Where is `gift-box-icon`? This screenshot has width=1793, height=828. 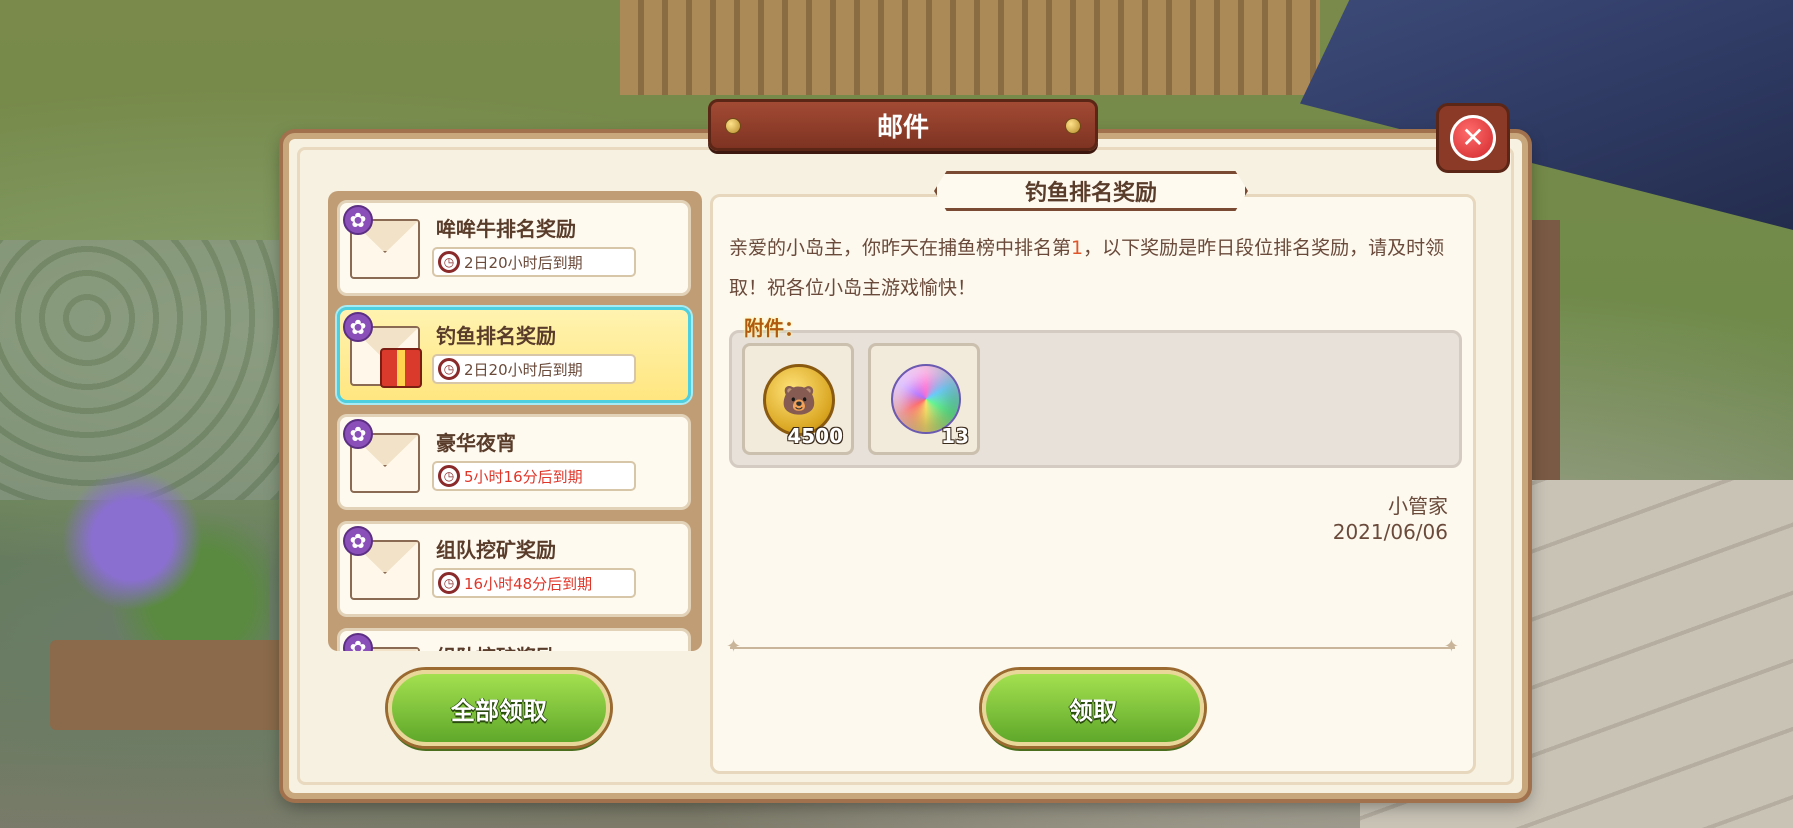 gift-box-icon is located at coordinates (401, 368).